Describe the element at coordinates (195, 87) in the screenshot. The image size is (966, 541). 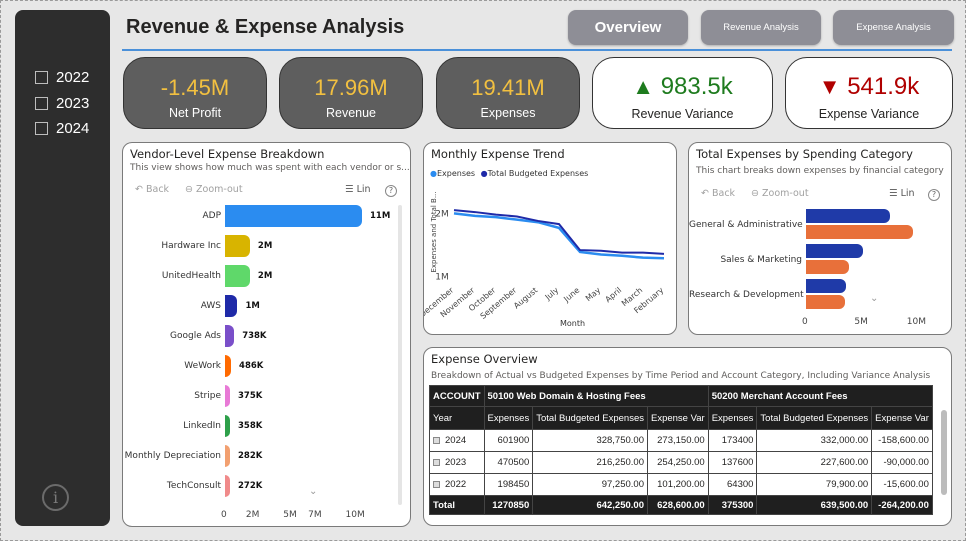
I see `kpi-value: -1.45M` at that location.